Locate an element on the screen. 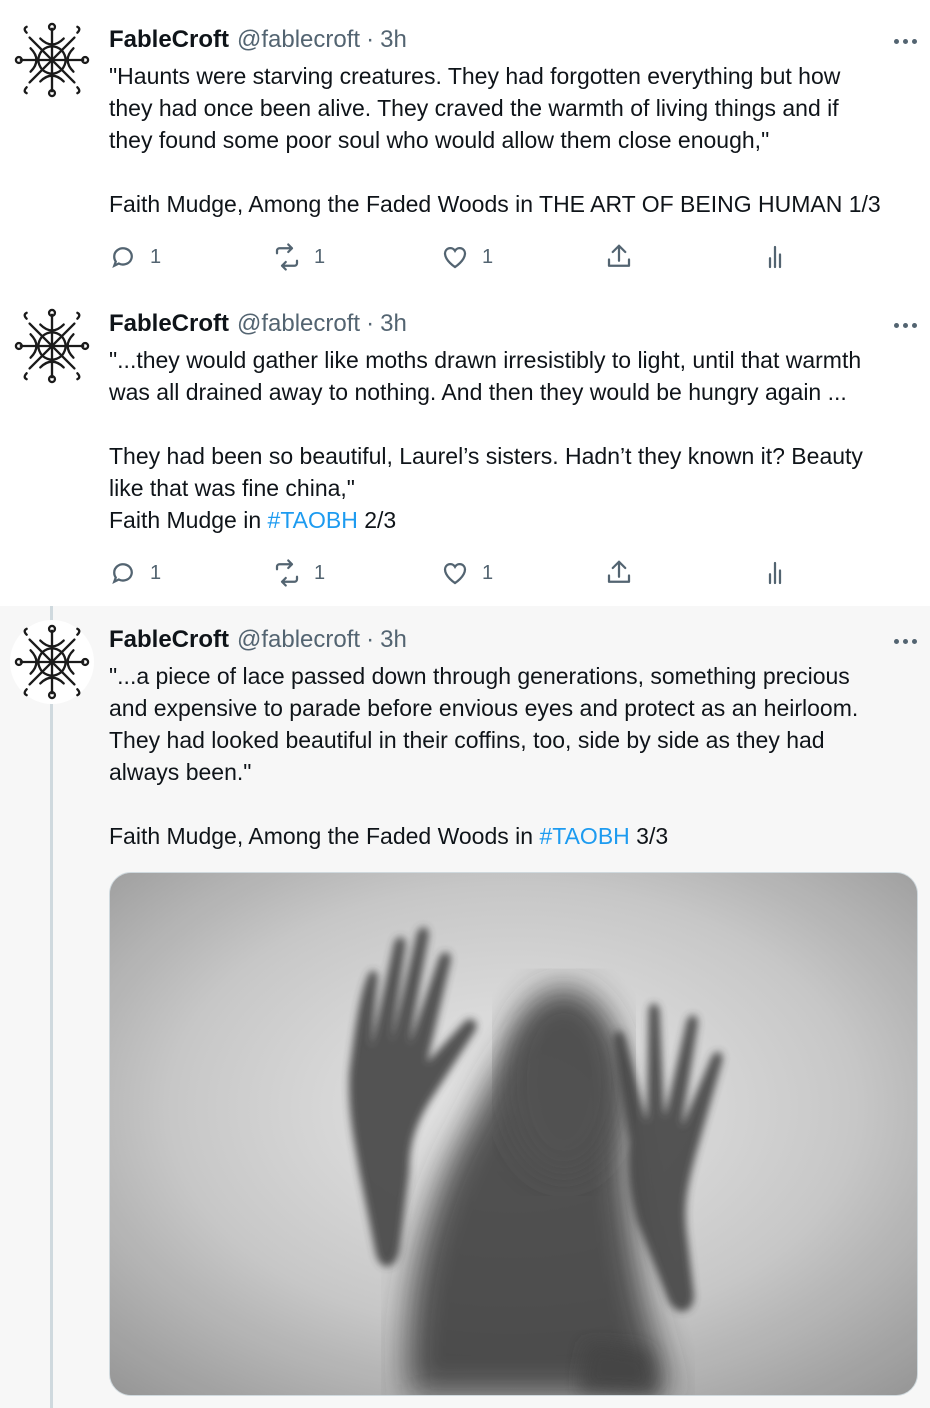  text-line: always been." is located at coordinates (180, 772).